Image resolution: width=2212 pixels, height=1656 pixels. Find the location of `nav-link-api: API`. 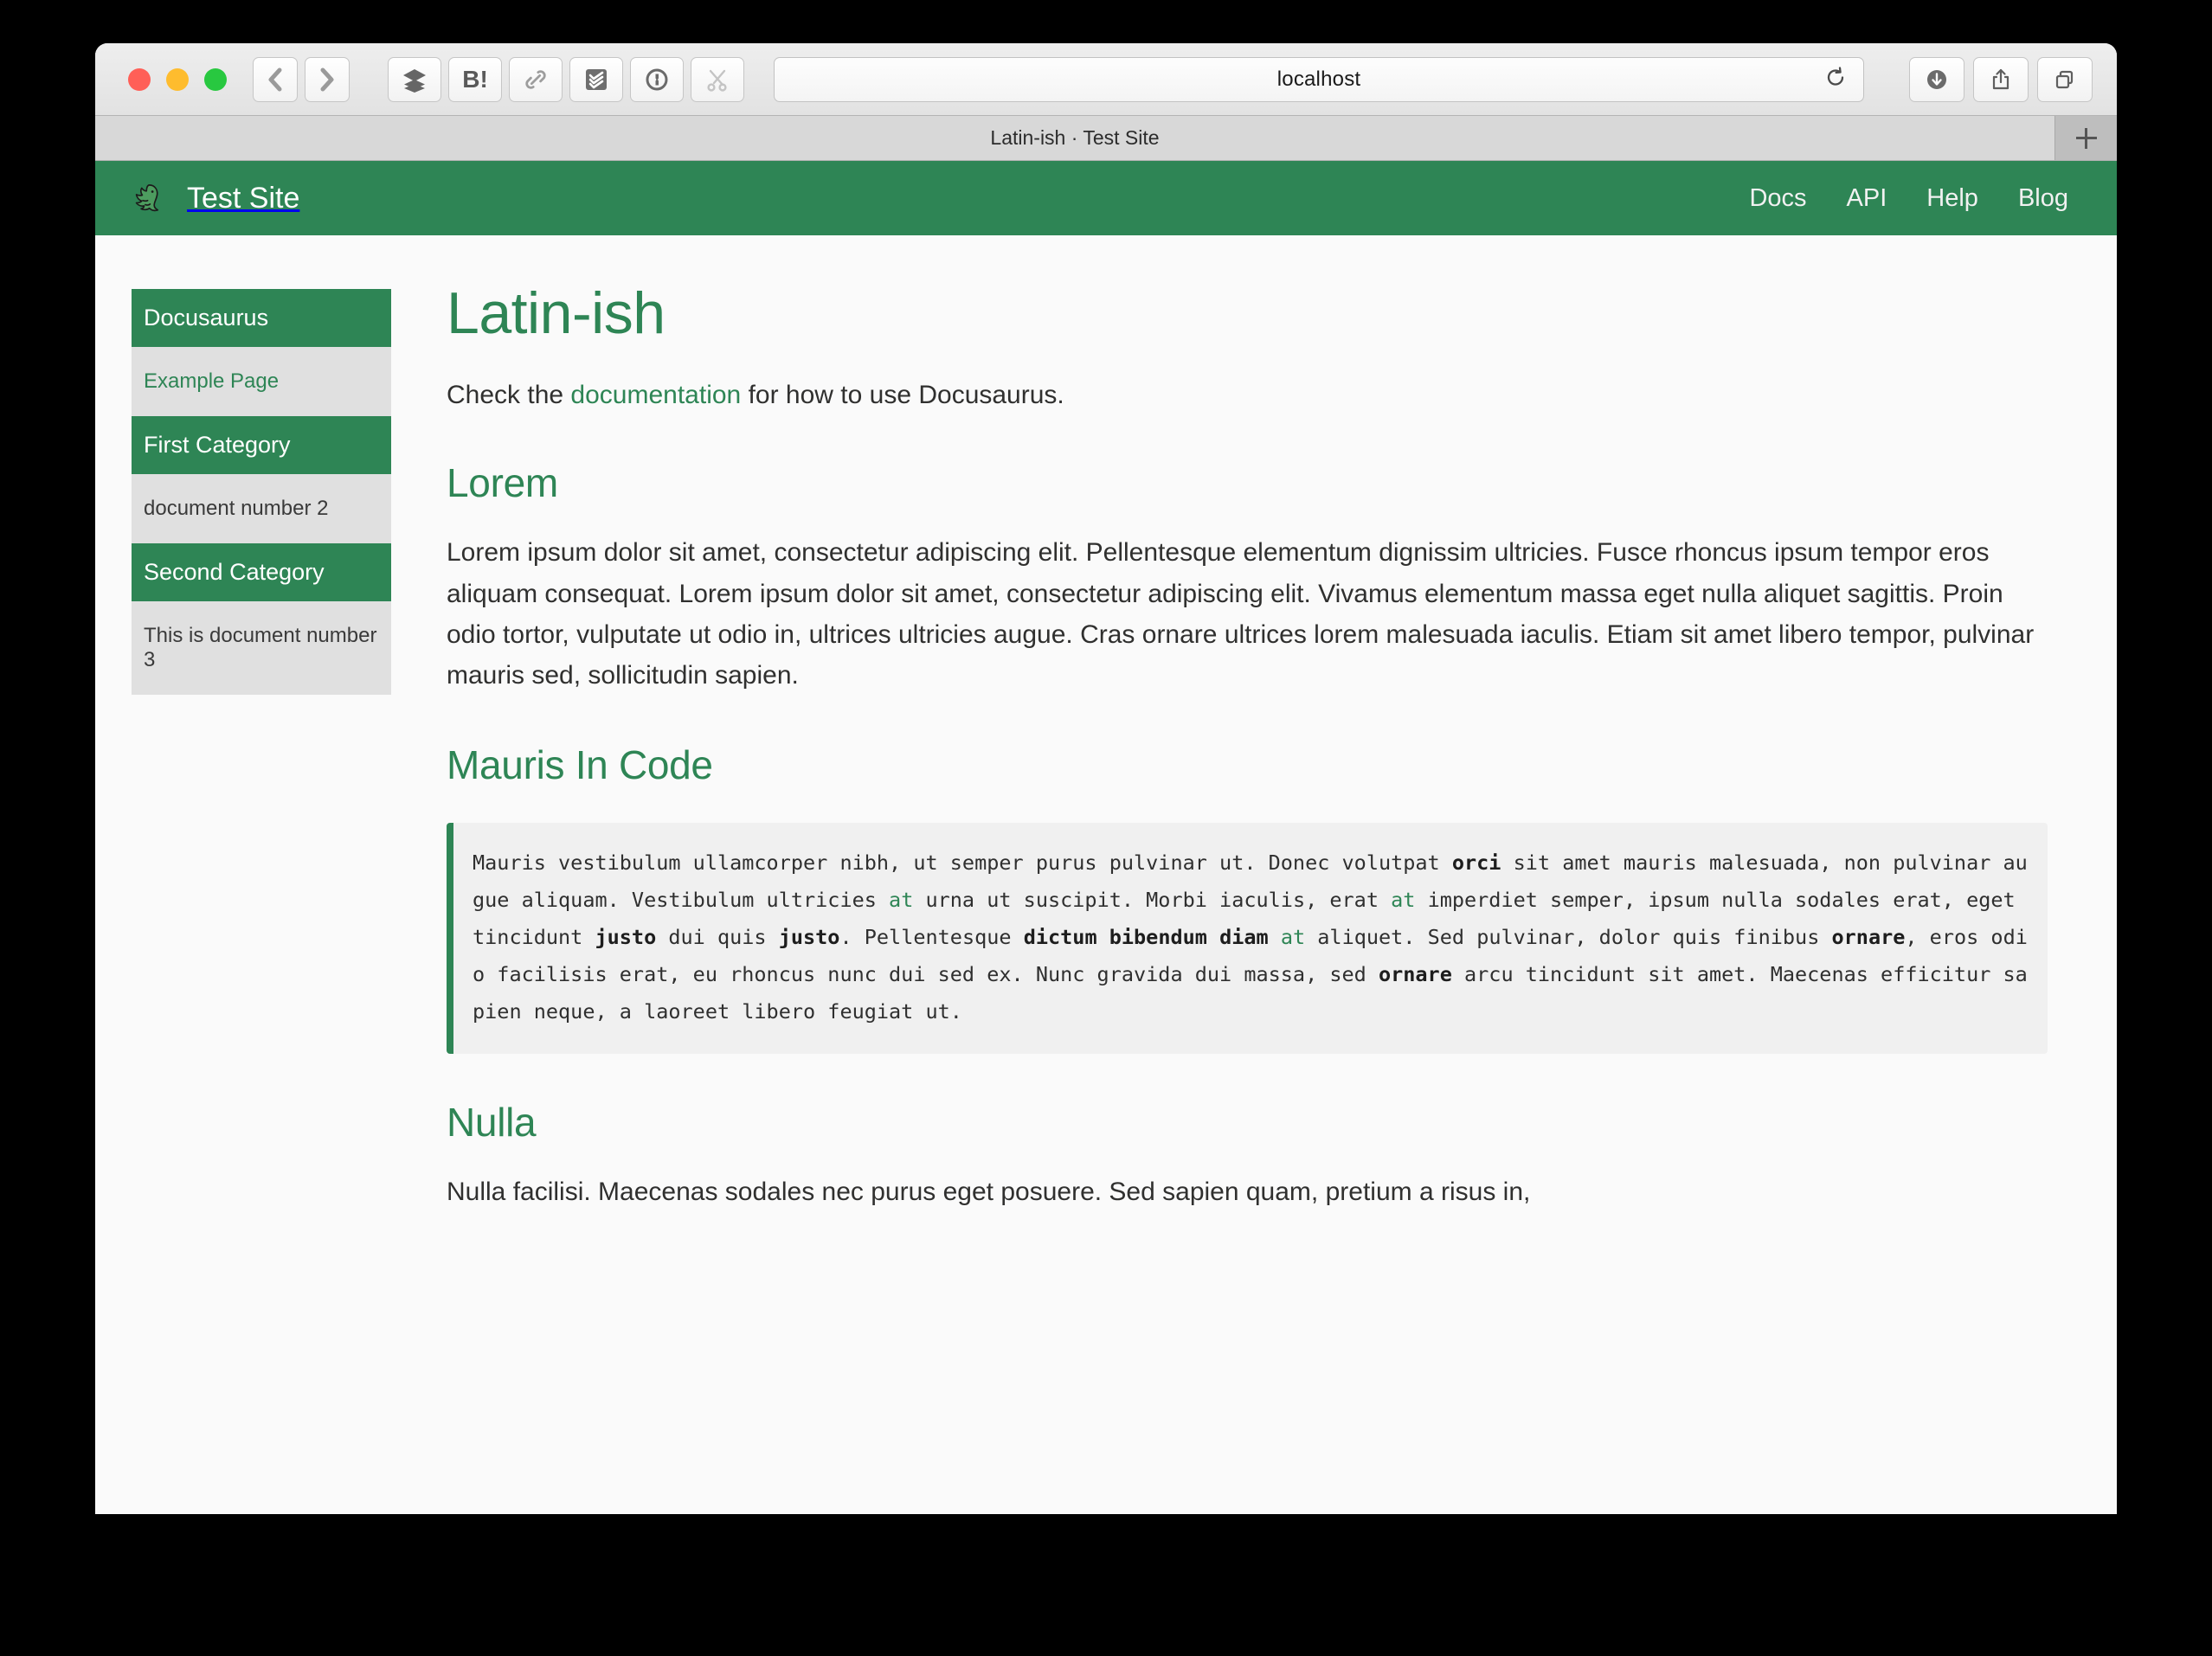

nav-link-api: API is located at coordinates (1867, 198).